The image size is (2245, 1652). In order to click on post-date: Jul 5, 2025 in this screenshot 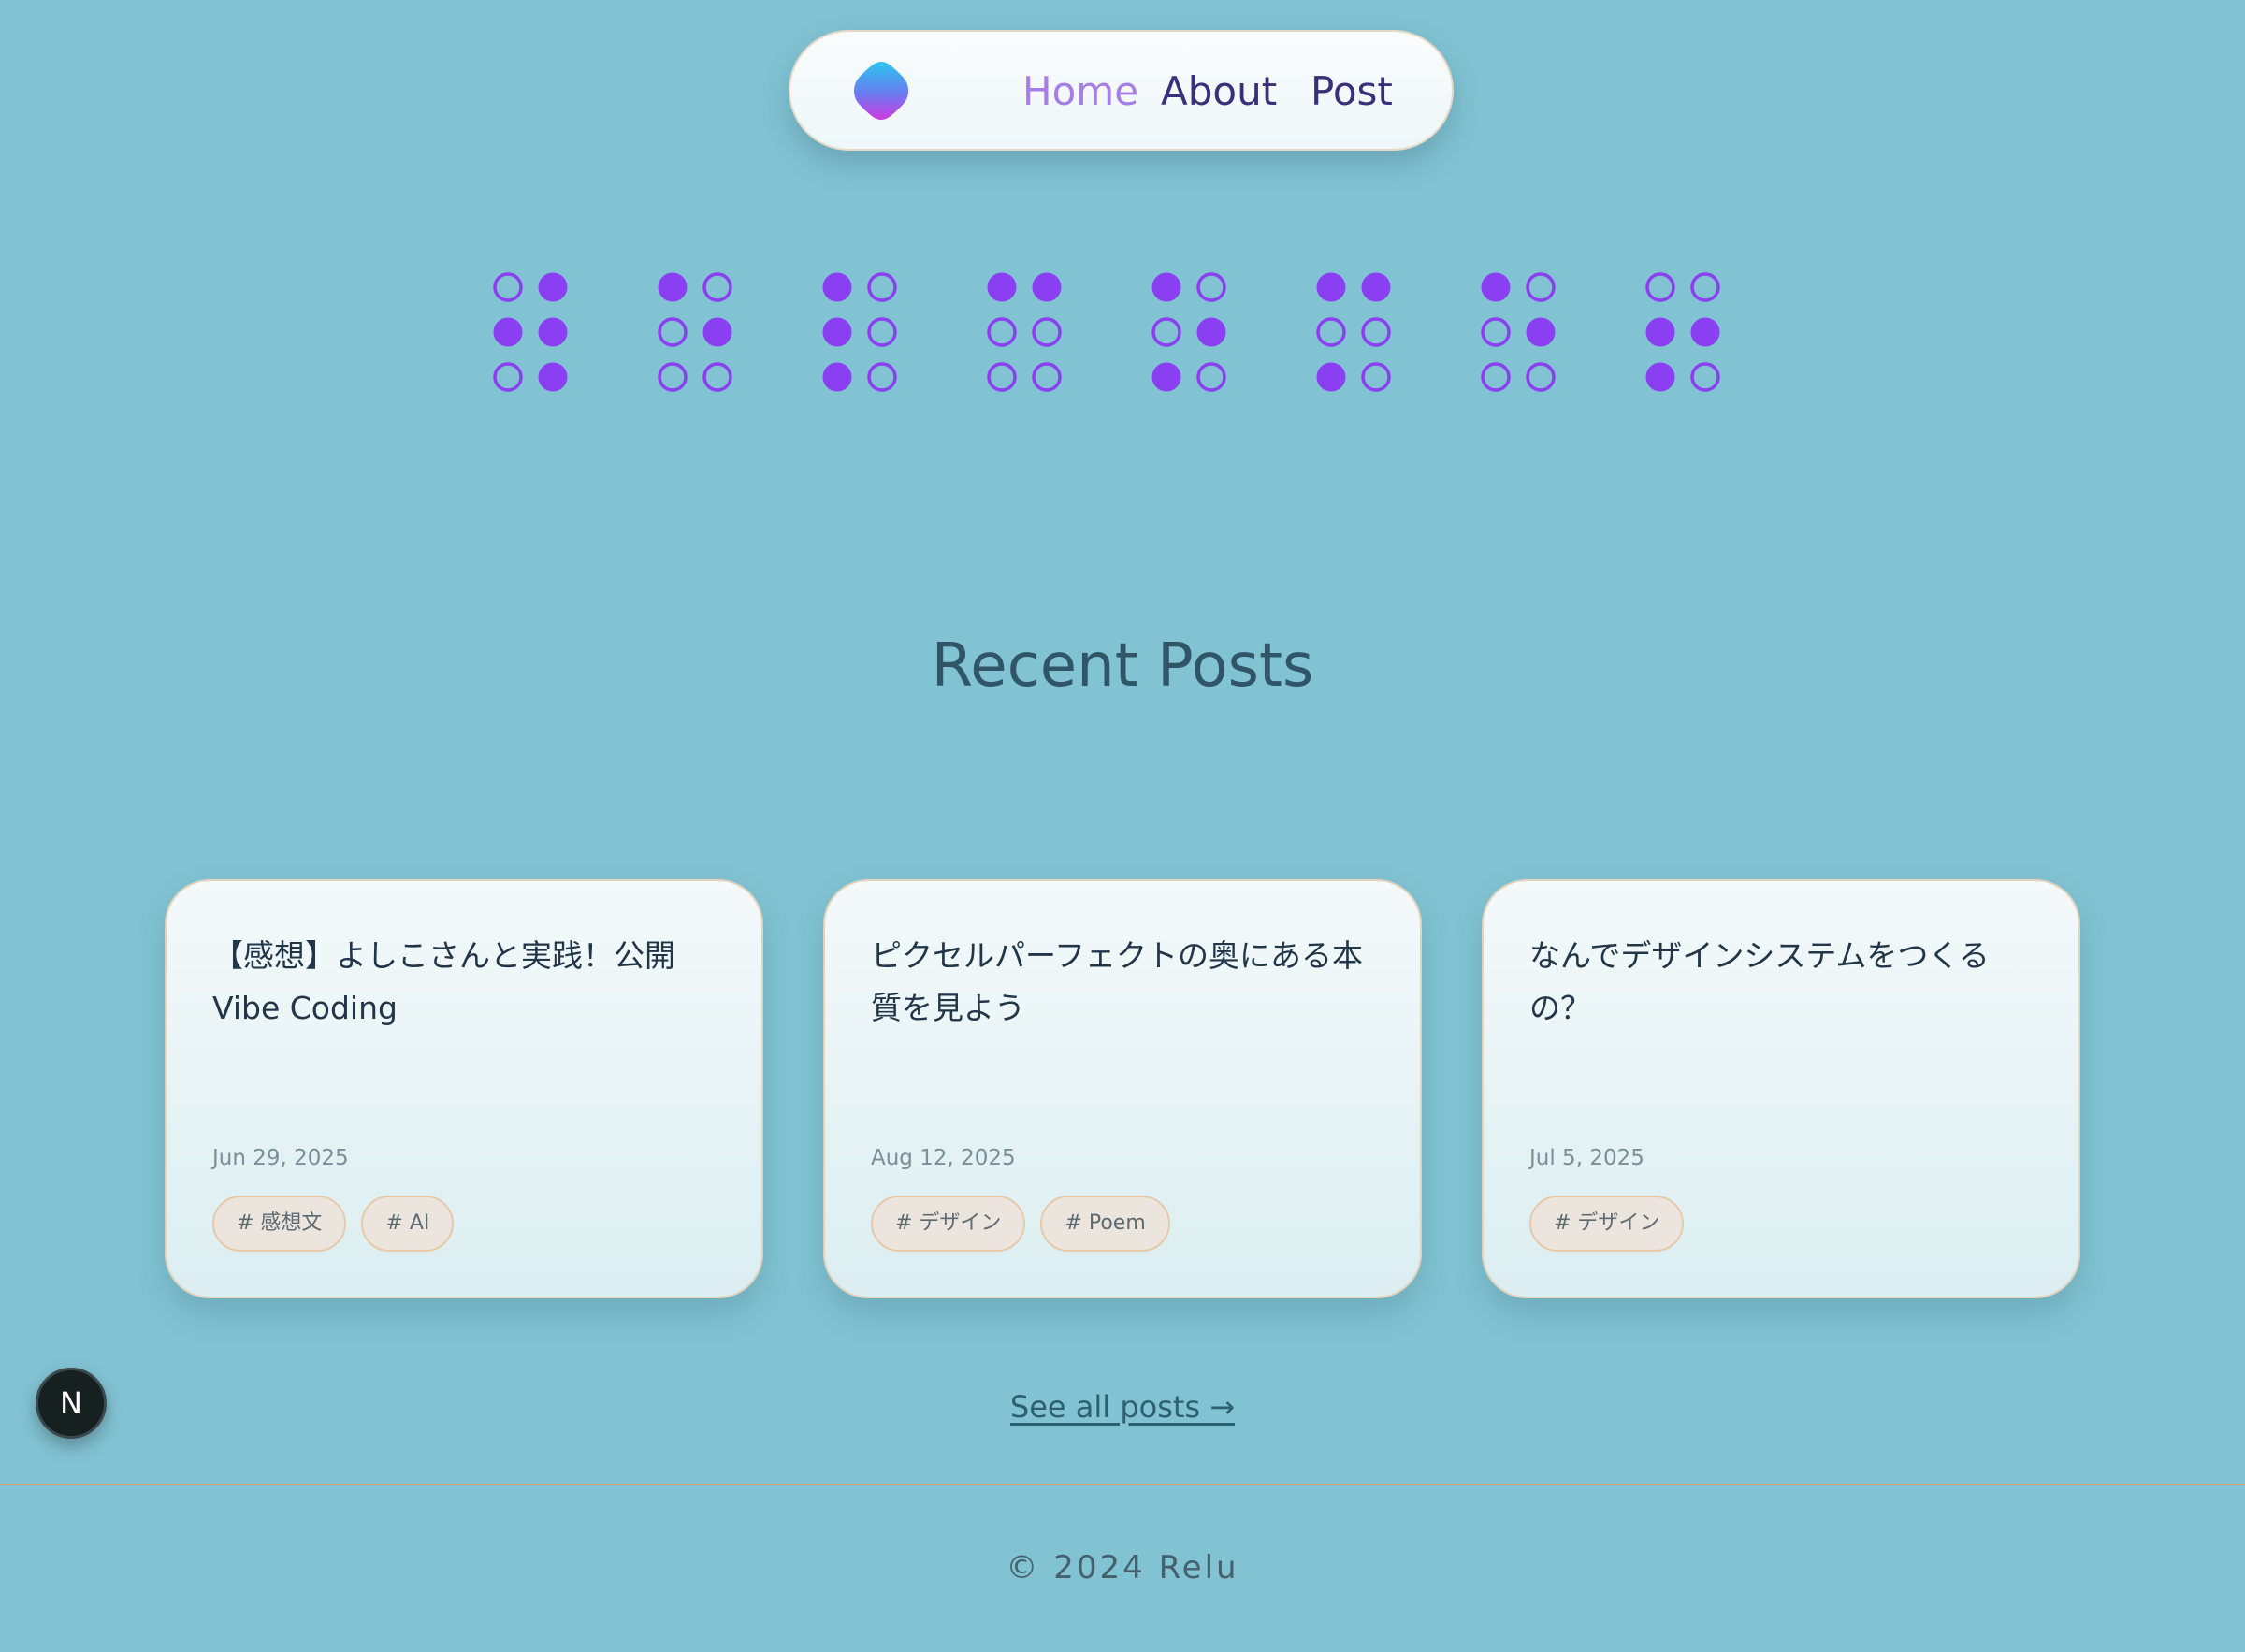, I will do `click(1586, 1158)`.